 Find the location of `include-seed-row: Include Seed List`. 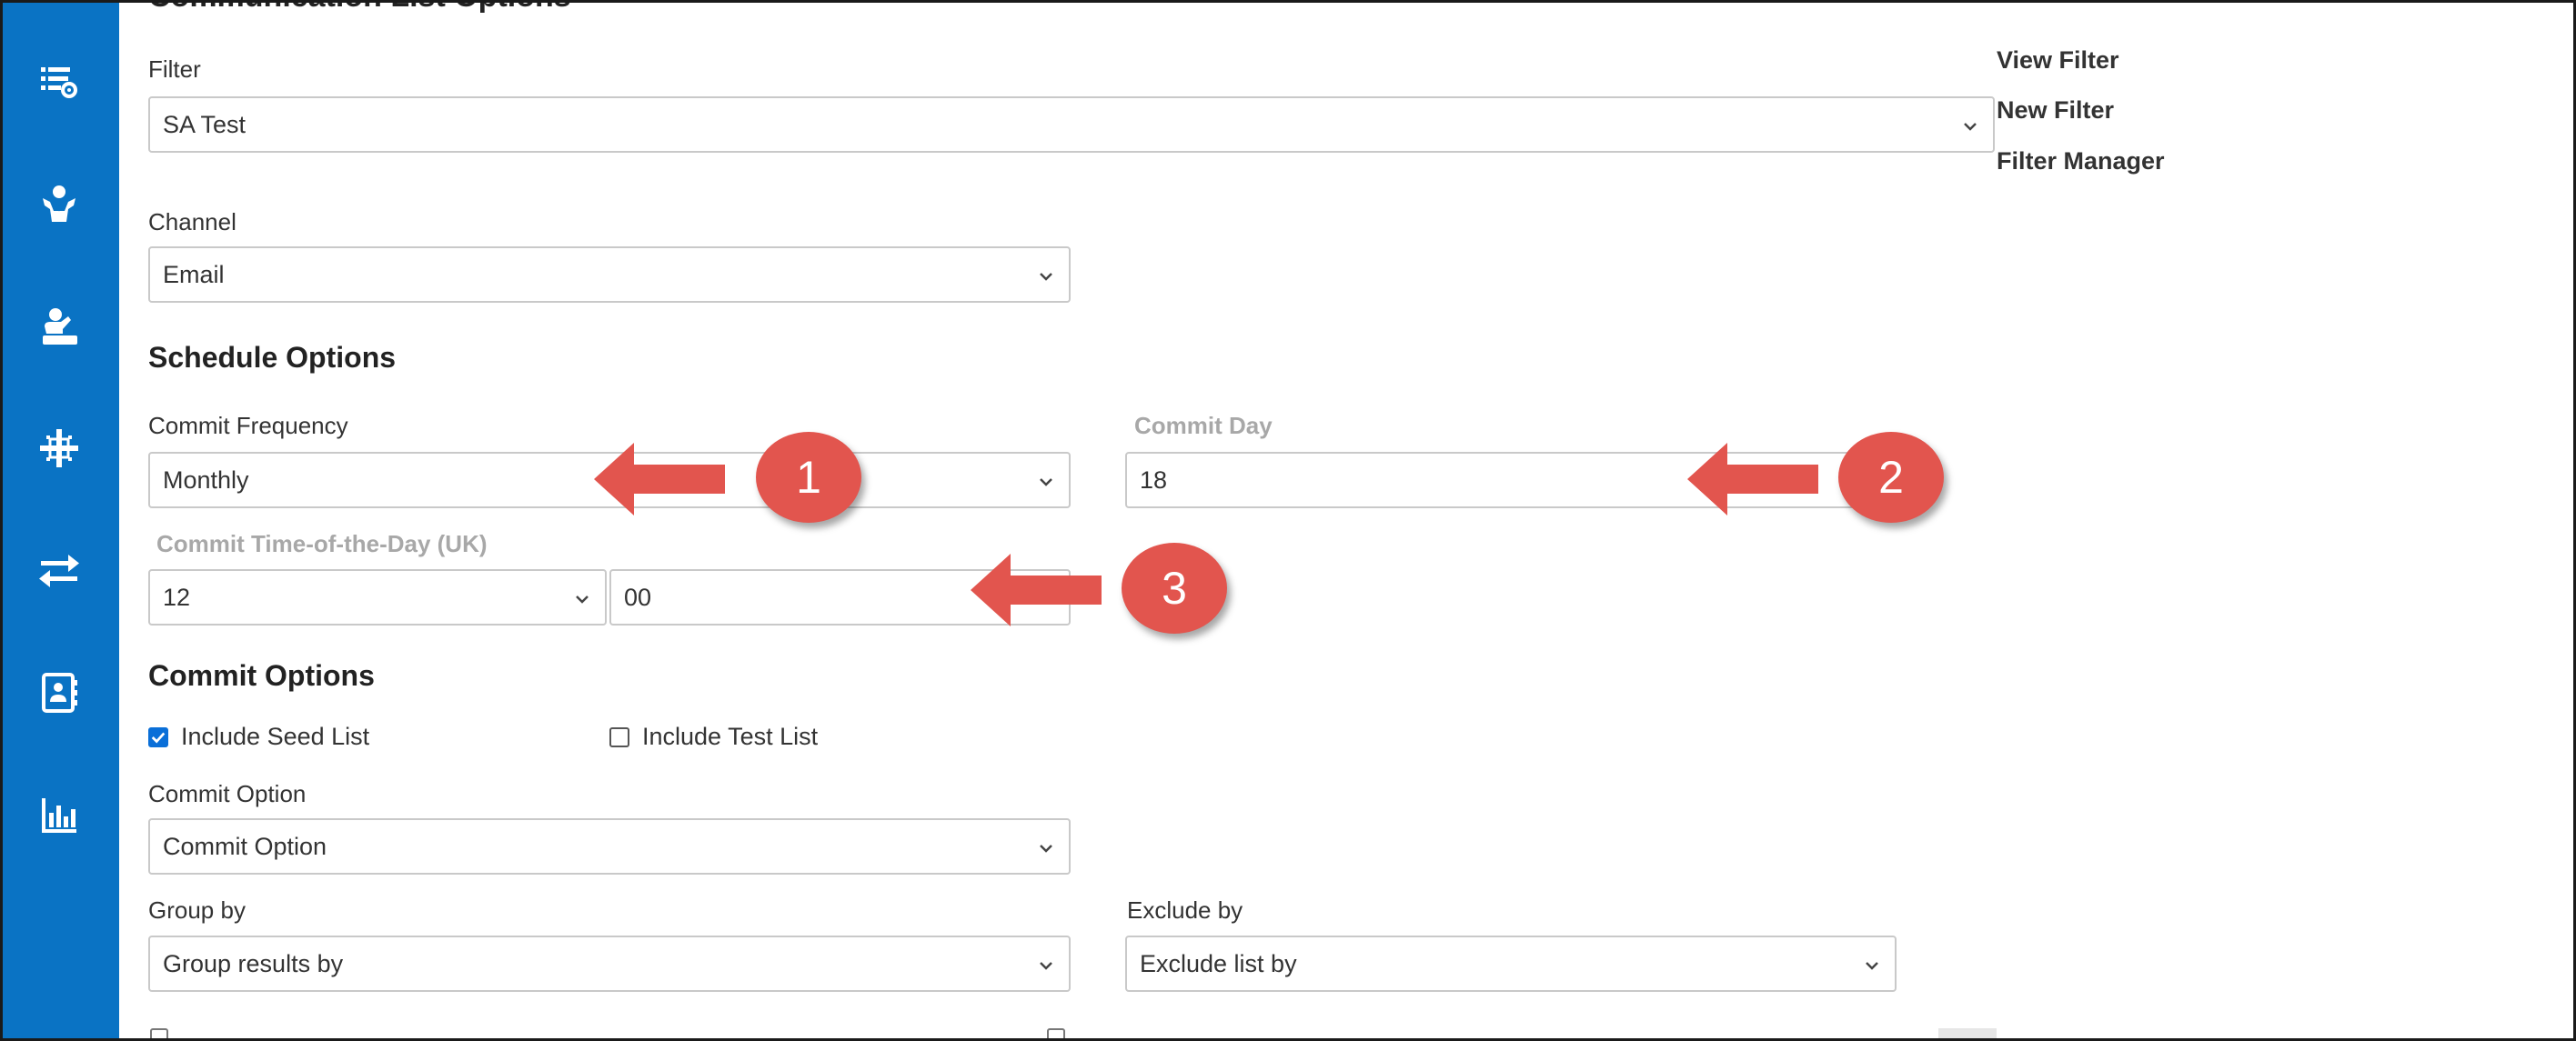

include-seed-row: Include Seed List is located at coordinates (258, 737).